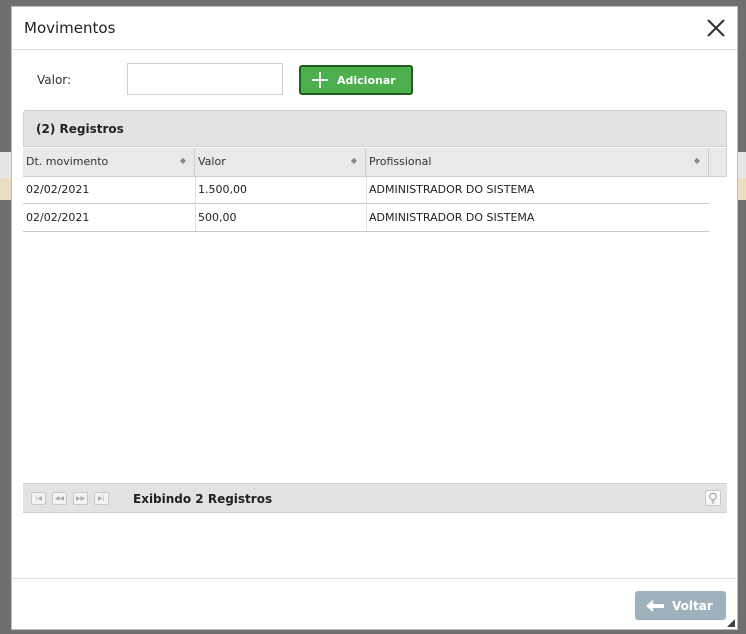 The image size is (746, 634). I want to click on next-page-icon: ▶▶, so click(80, 498).